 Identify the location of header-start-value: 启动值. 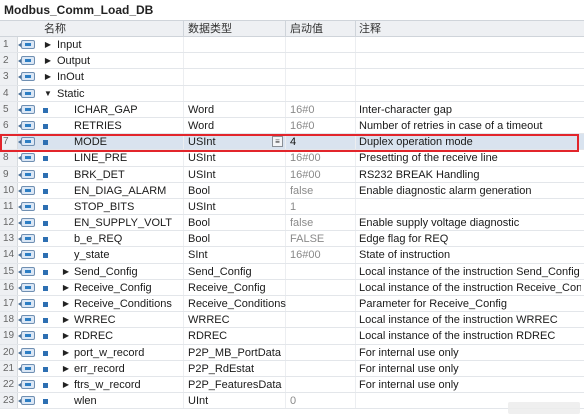
(306, 29).